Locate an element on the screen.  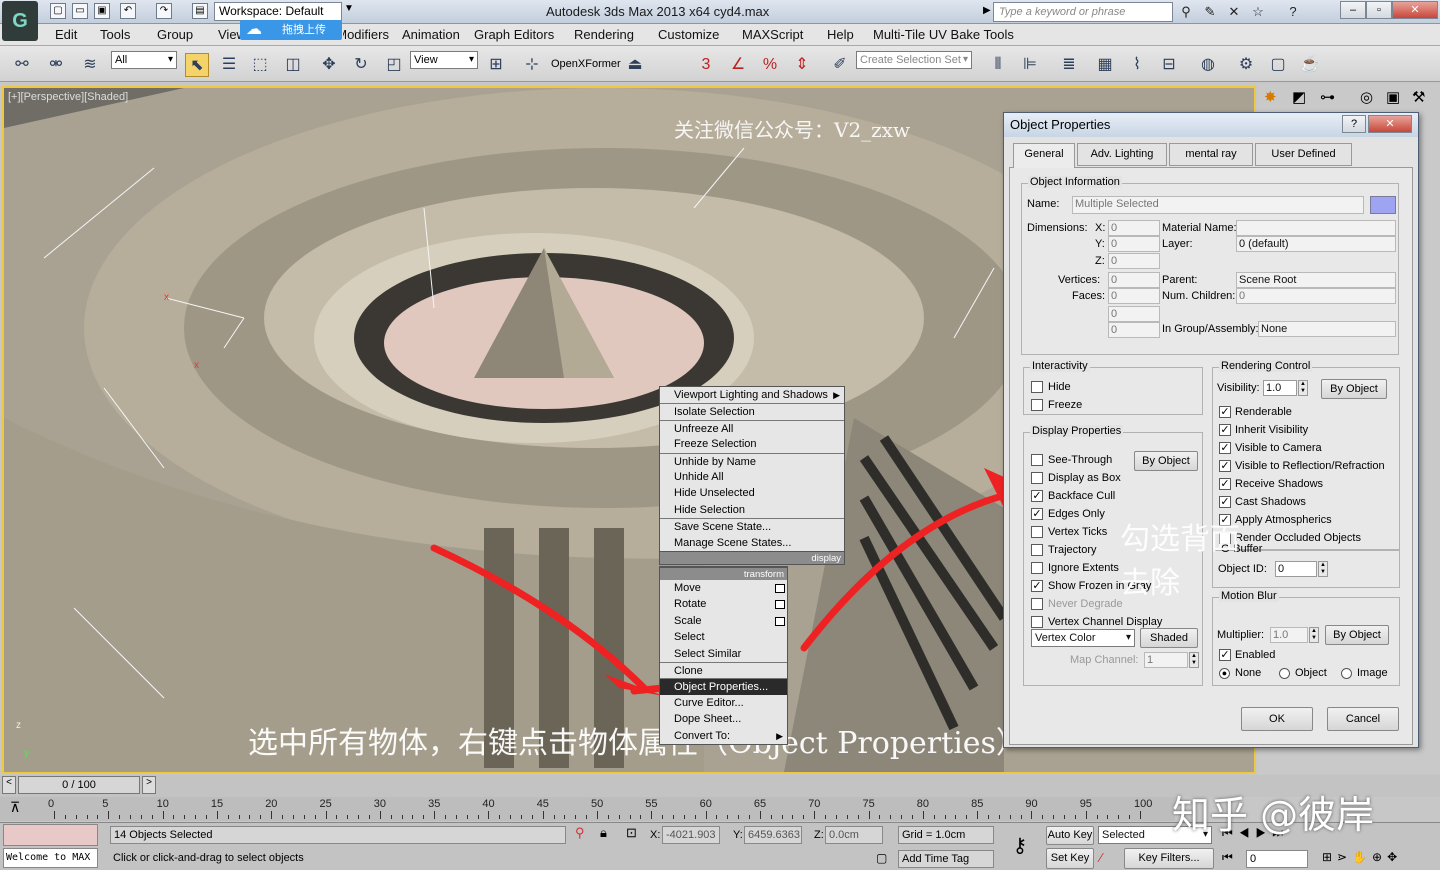
auto-key-button: Auto Key is located at coordinates (1070, 835).